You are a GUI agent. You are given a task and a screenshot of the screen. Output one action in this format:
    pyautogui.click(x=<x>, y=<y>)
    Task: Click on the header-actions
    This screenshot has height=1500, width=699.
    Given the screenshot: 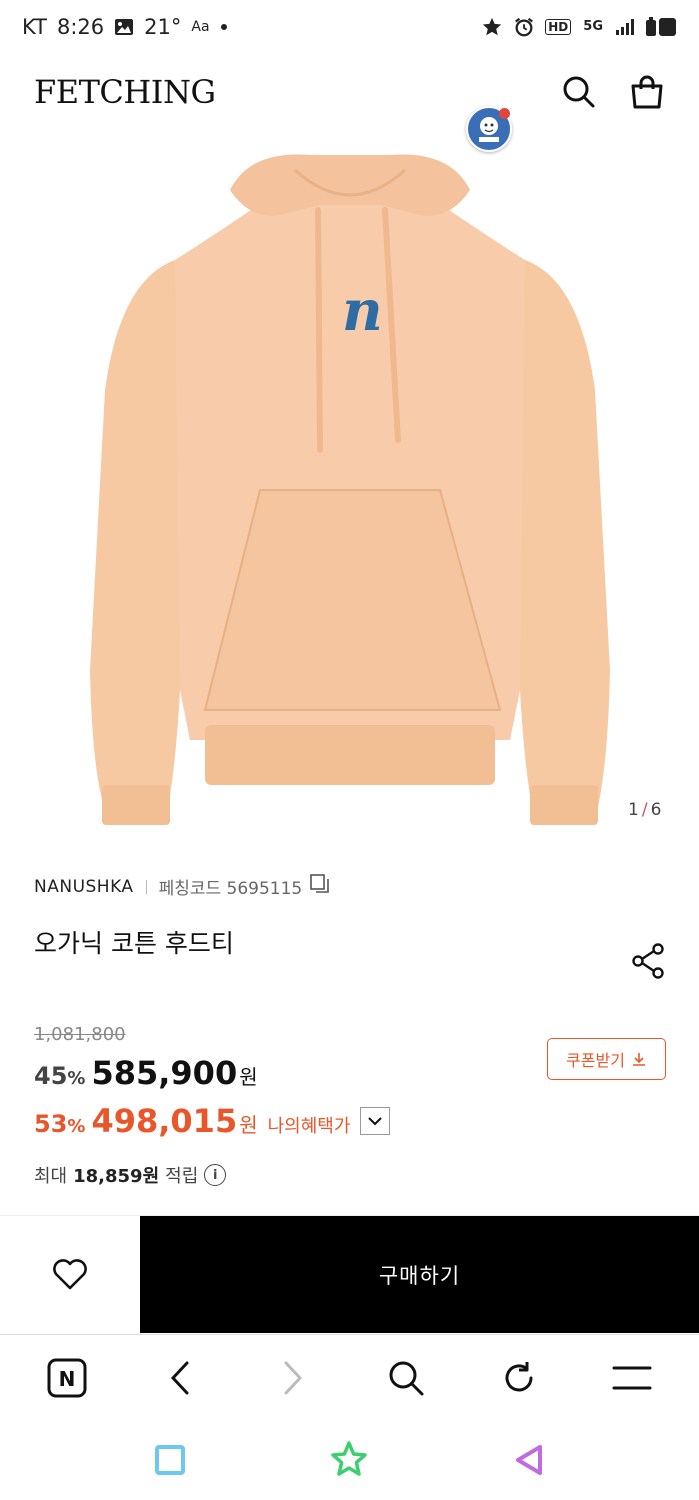 What is the action you would take?
    pyautogui.click(x=613, y=92)
    